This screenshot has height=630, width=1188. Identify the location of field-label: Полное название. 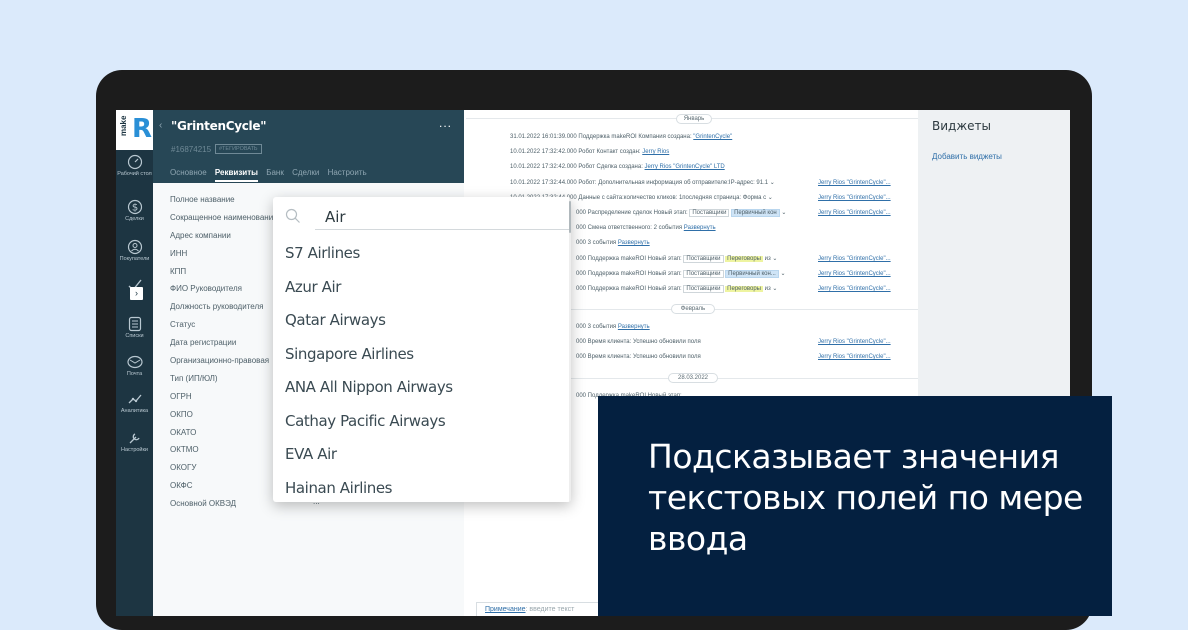
(202, 199).